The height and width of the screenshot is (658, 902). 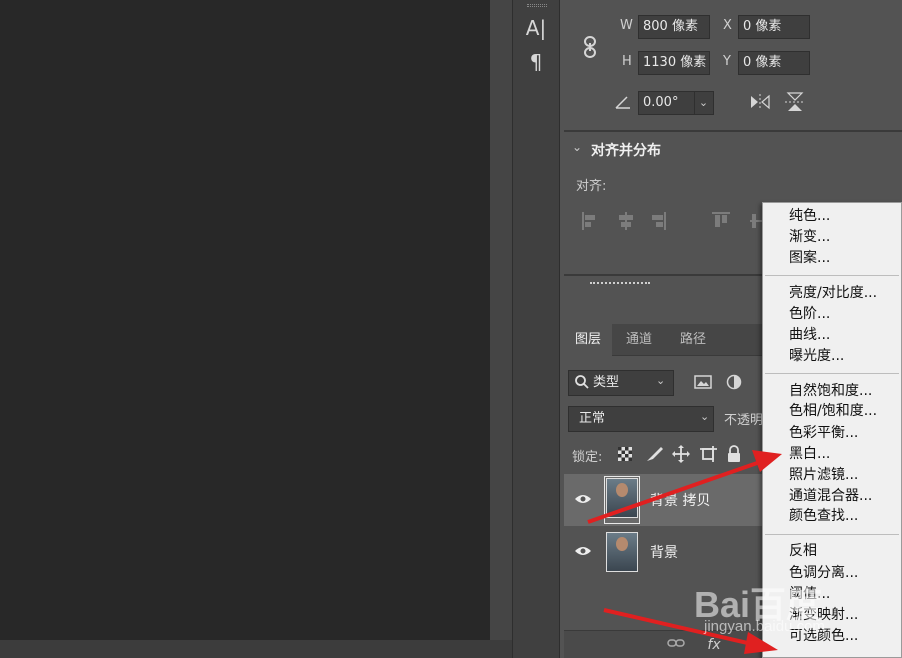 I want to click on annotation-arrows, so click(x=684, y=552).